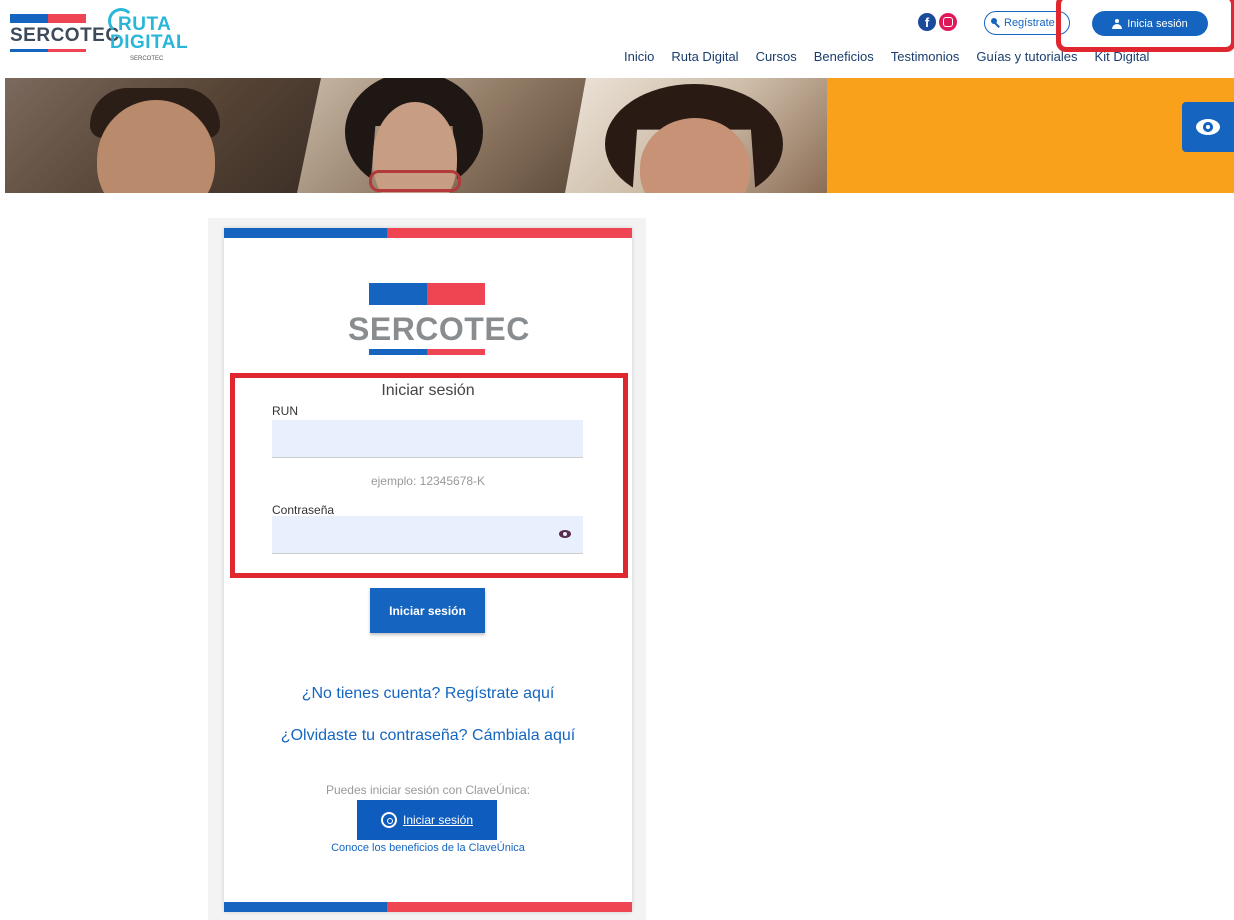 This screenshot has width=1234, height=920. What do you see at coordinates (48, 50) in the screenshot?
I see `logo-underline` at bounding box center [48, 50].